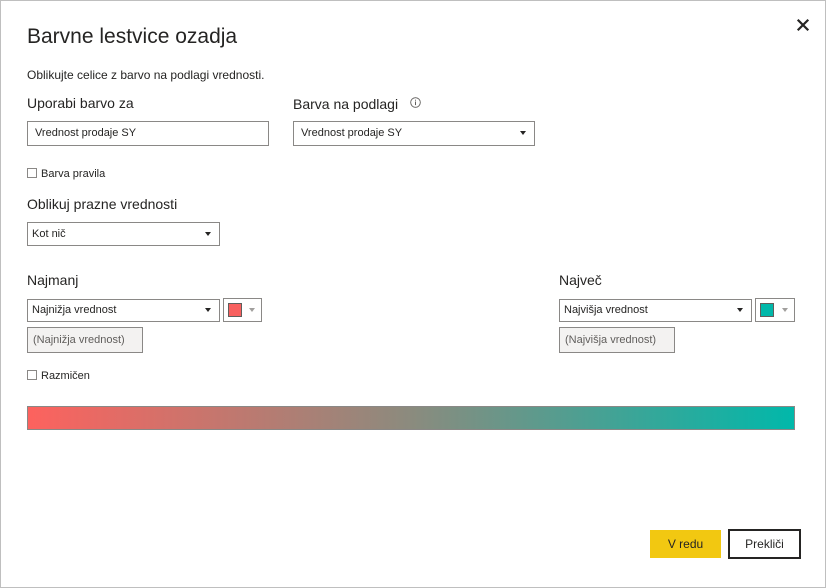  What do you see at coordinates (148, 133) in the screenshot?
I see `apply-to-field: Vrednost prodaje SY` at bounding box center [148, 133].